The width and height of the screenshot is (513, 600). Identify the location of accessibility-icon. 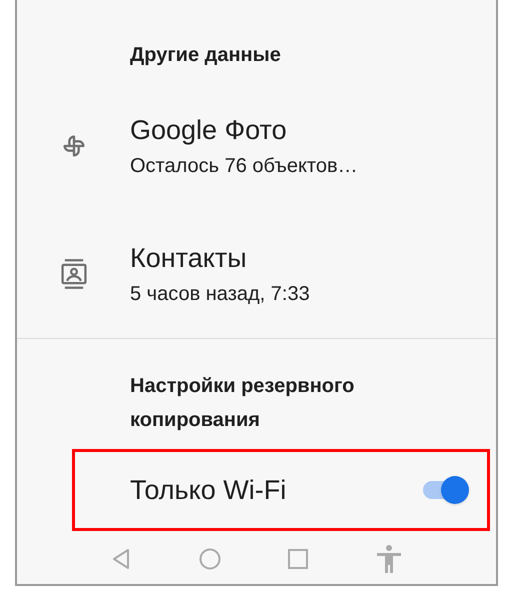
(389, 559).